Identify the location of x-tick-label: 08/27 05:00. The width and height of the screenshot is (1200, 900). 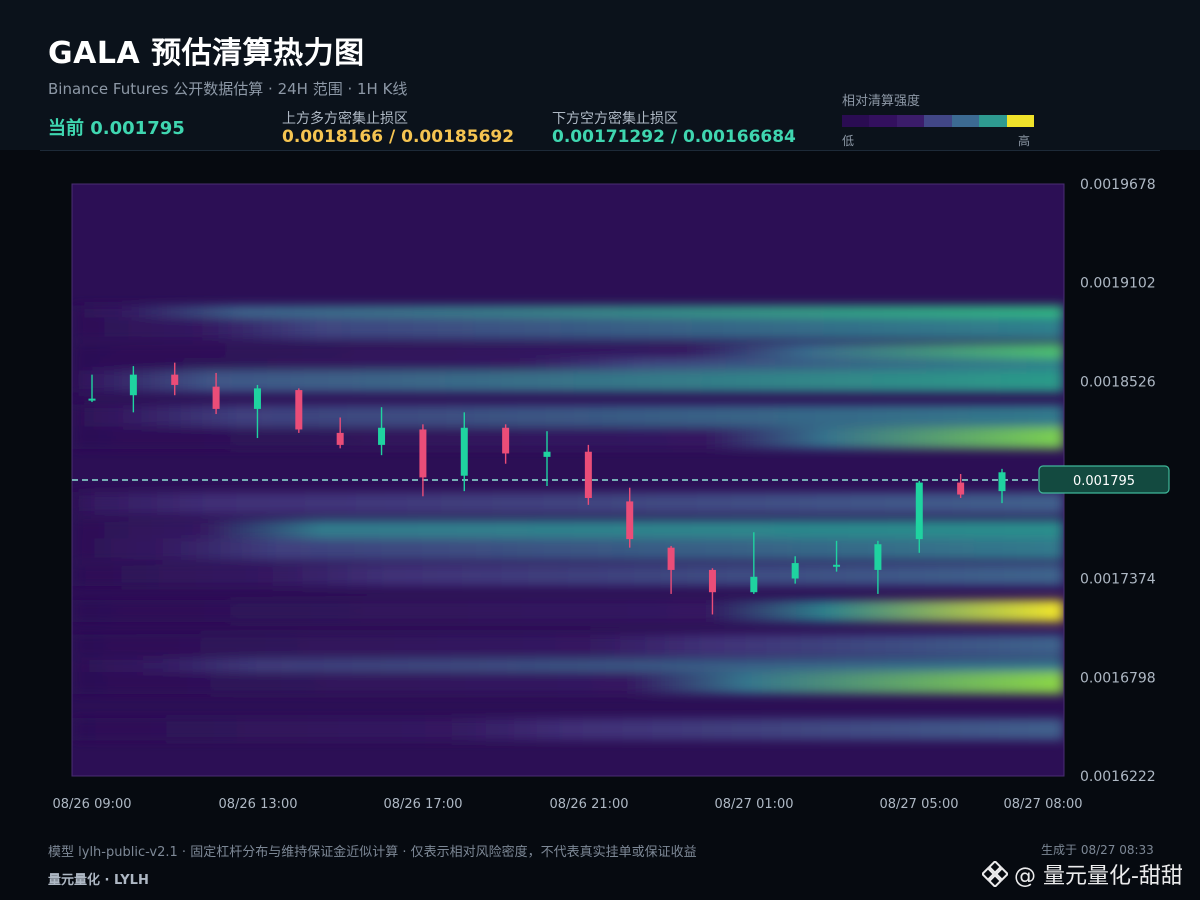
(918, 804).